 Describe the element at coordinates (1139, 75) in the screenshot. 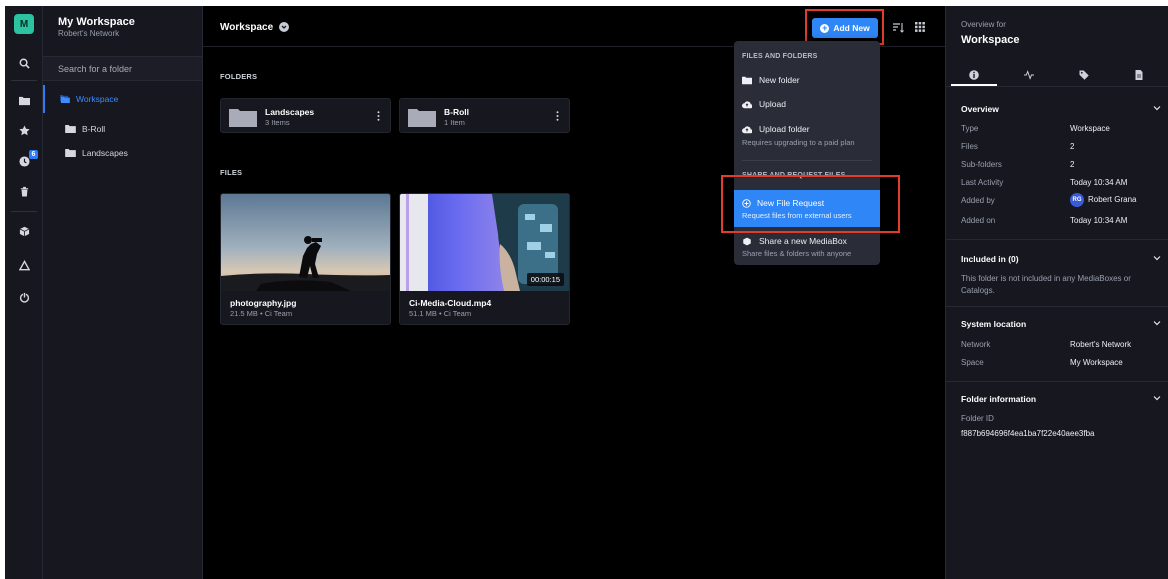

I see `document-icon` at that location.